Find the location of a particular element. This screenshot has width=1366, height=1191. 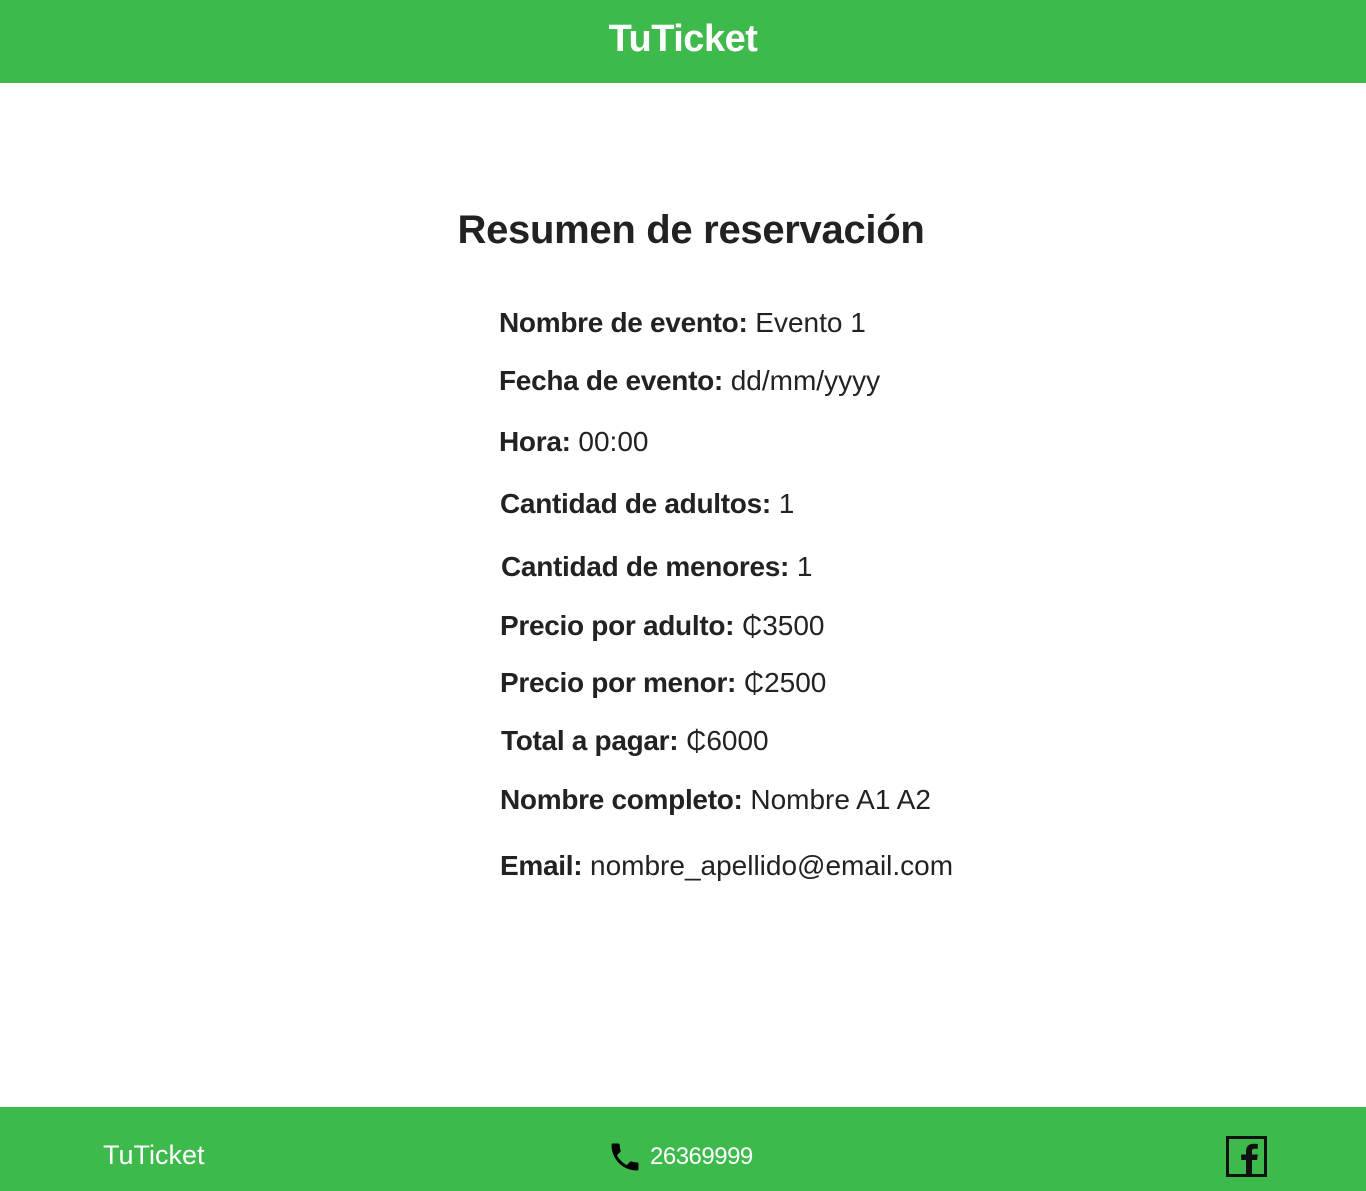

phone-number: 26369999 is located at coordinates (701, 1156).